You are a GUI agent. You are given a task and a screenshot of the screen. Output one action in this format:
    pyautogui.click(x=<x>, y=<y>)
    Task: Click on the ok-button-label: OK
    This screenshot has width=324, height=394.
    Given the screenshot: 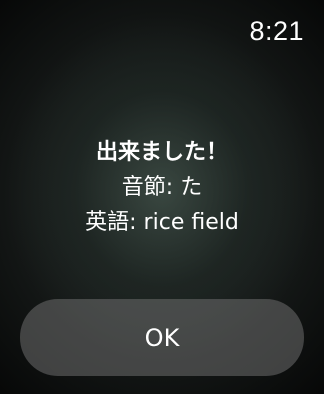 What is the action you would take?
    pyautogui.click(x=162, y=337)
    